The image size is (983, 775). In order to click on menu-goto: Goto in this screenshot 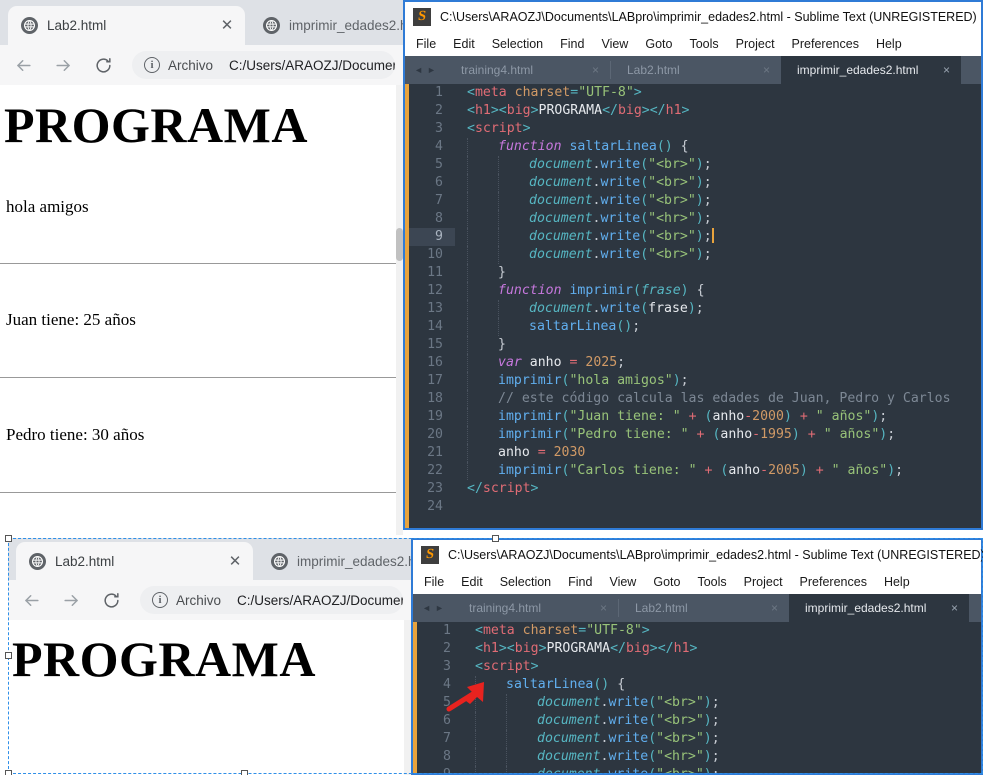, I will do `click(671, 582)`.